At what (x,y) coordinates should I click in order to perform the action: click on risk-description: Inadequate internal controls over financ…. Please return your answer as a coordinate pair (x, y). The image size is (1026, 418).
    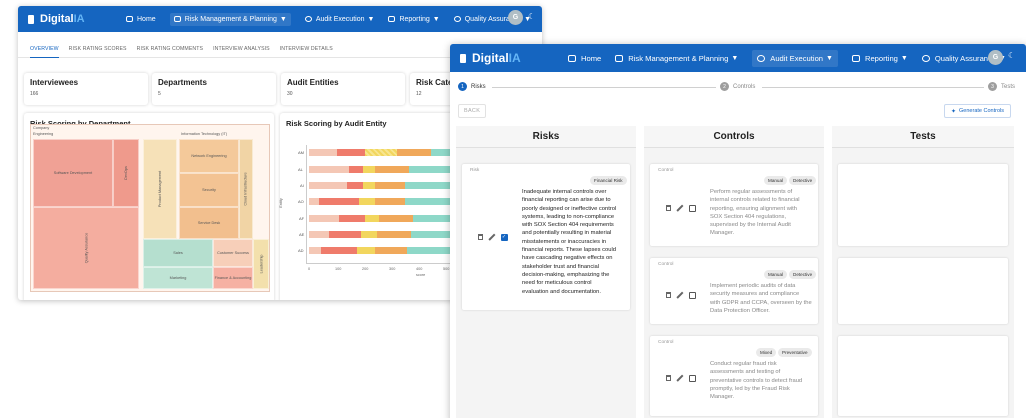
    Looking at the image, I should click on (569, 242).